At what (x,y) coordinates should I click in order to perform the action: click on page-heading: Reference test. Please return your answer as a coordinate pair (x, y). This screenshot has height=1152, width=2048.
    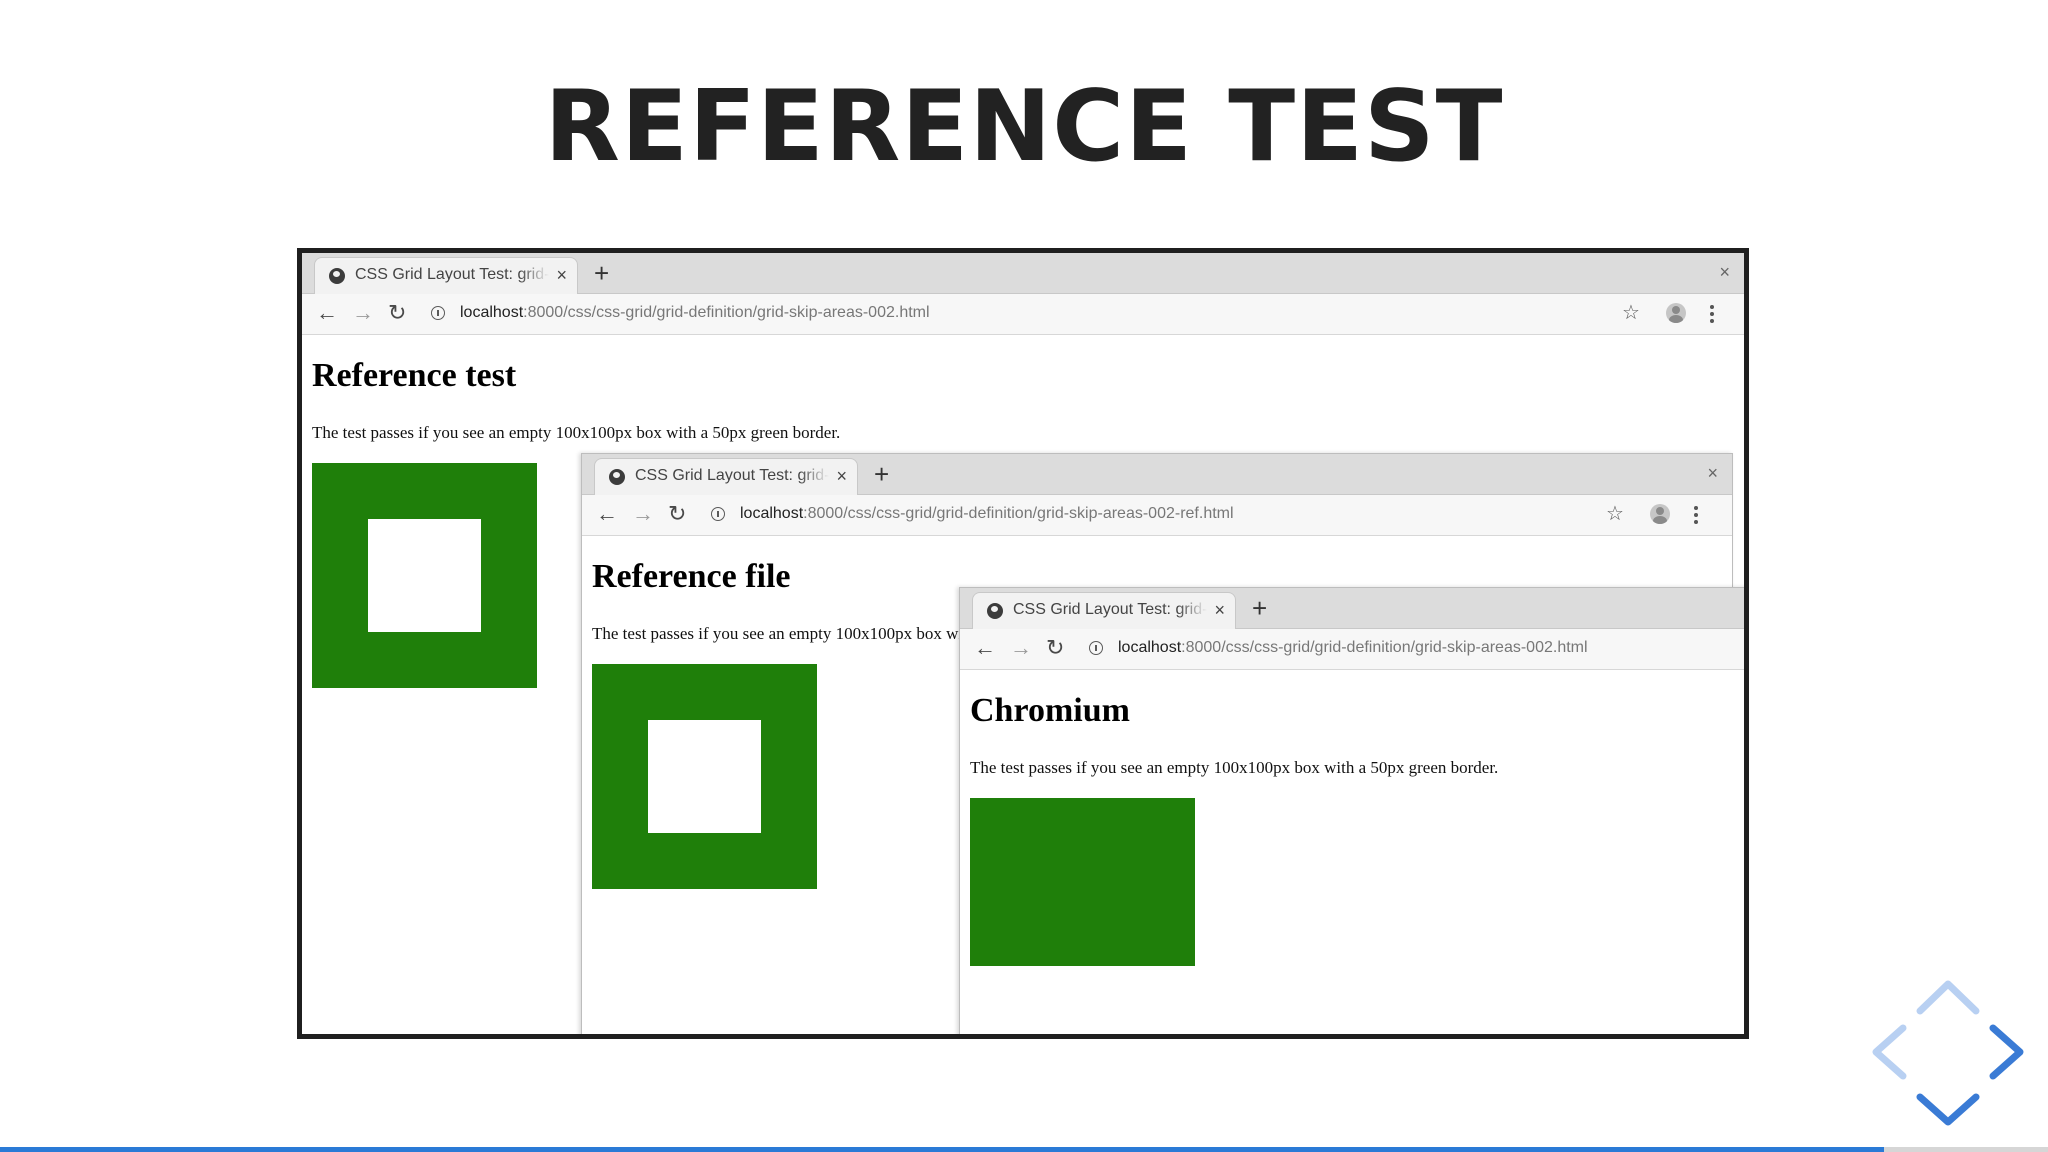
    Looking at the image, I should click on (414, 375).